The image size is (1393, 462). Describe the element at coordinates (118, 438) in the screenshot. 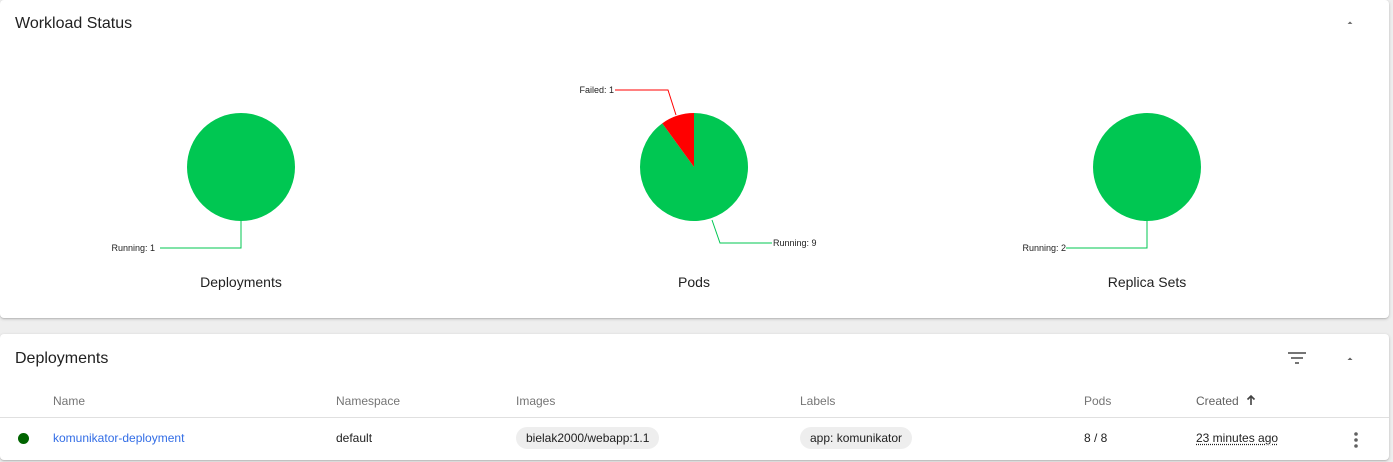

I see `deployment-name-link: komunikator-deployment` at that location.